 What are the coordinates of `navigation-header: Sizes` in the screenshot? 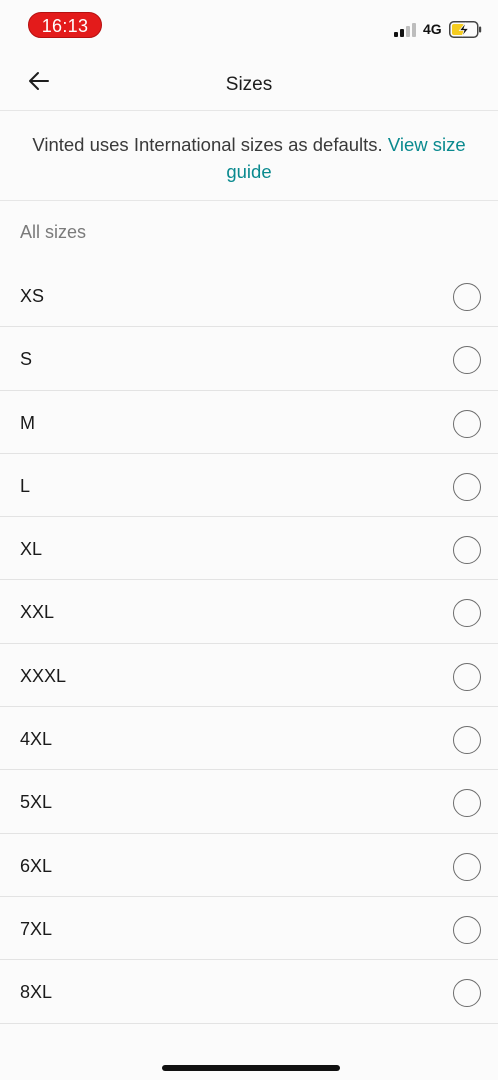 It's located at (249, 81).